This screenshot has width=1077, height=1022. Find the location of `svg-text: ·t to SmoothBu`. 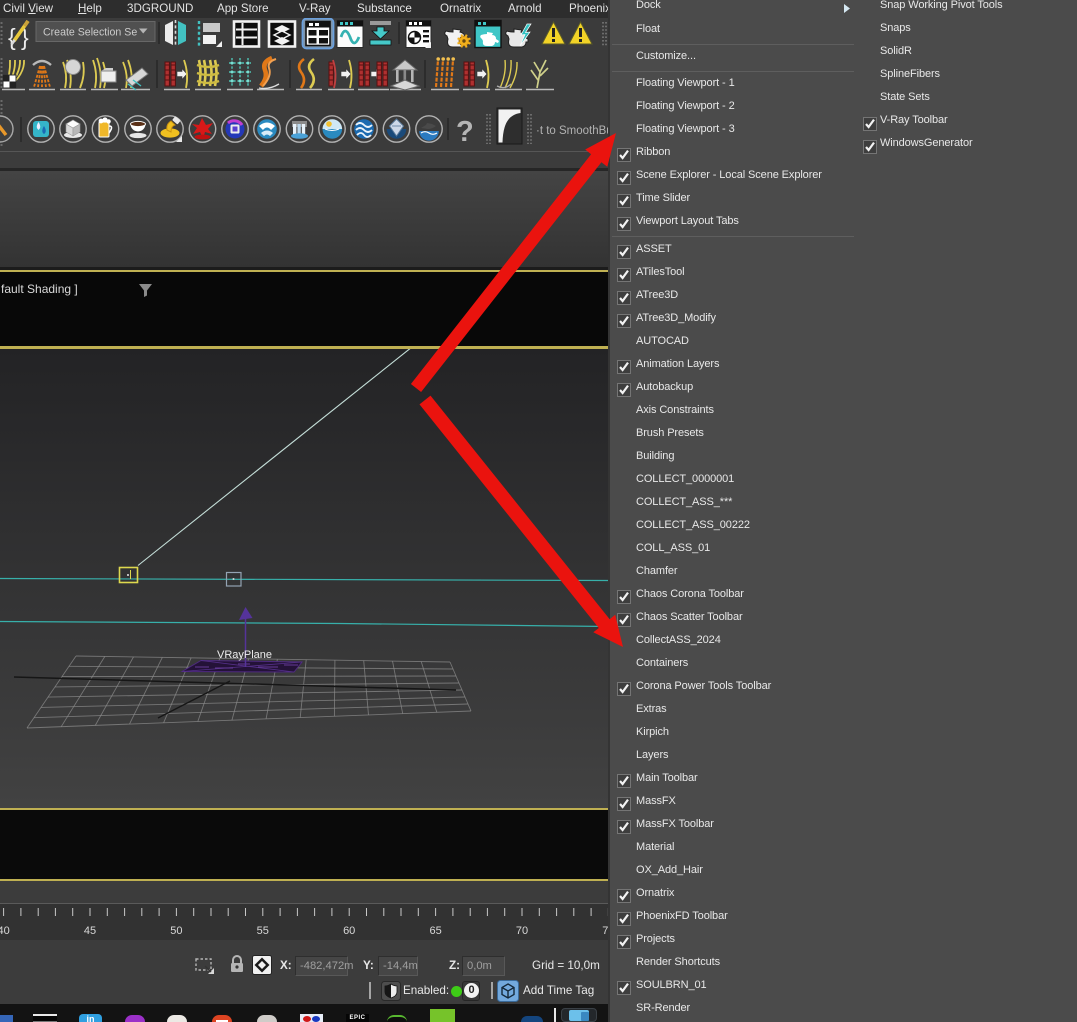

svg-text: ·t to SmoothBu is located at coordinates (572, 131).